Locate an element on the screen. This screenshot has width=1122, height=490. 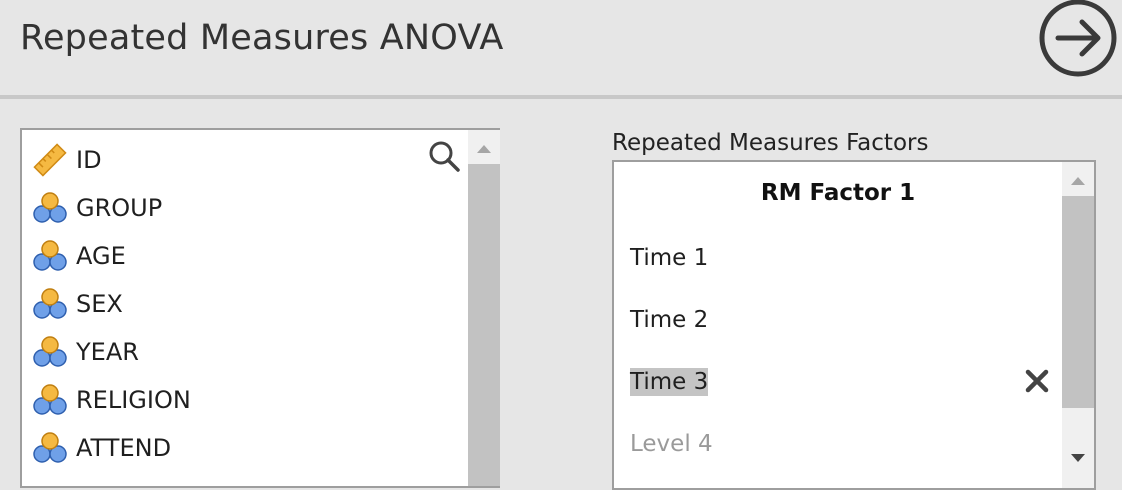
rm-level-item: Time 2 is located at coordinates (669, 320).